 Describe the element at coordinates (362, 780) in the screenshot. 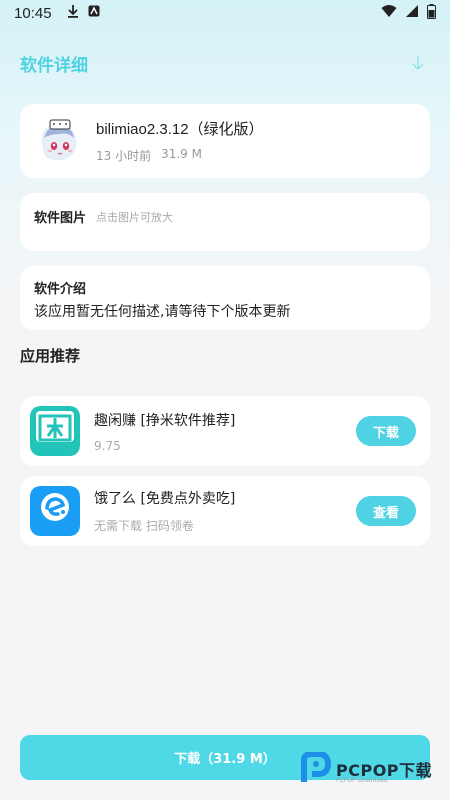

I see `watermark-subtext: PCPOP Download` at that location.